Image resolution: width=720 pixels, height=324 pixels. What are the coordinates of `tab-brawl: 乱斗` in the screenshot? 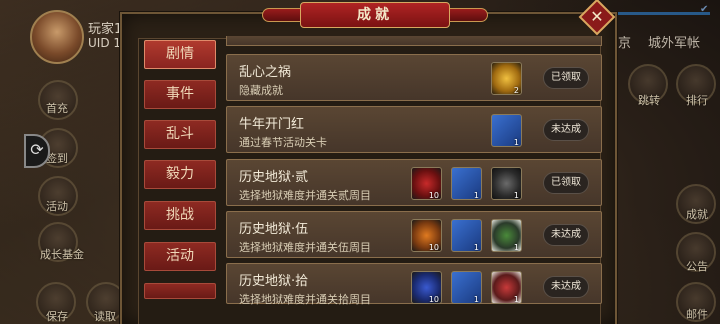 It's located at (180, 134).